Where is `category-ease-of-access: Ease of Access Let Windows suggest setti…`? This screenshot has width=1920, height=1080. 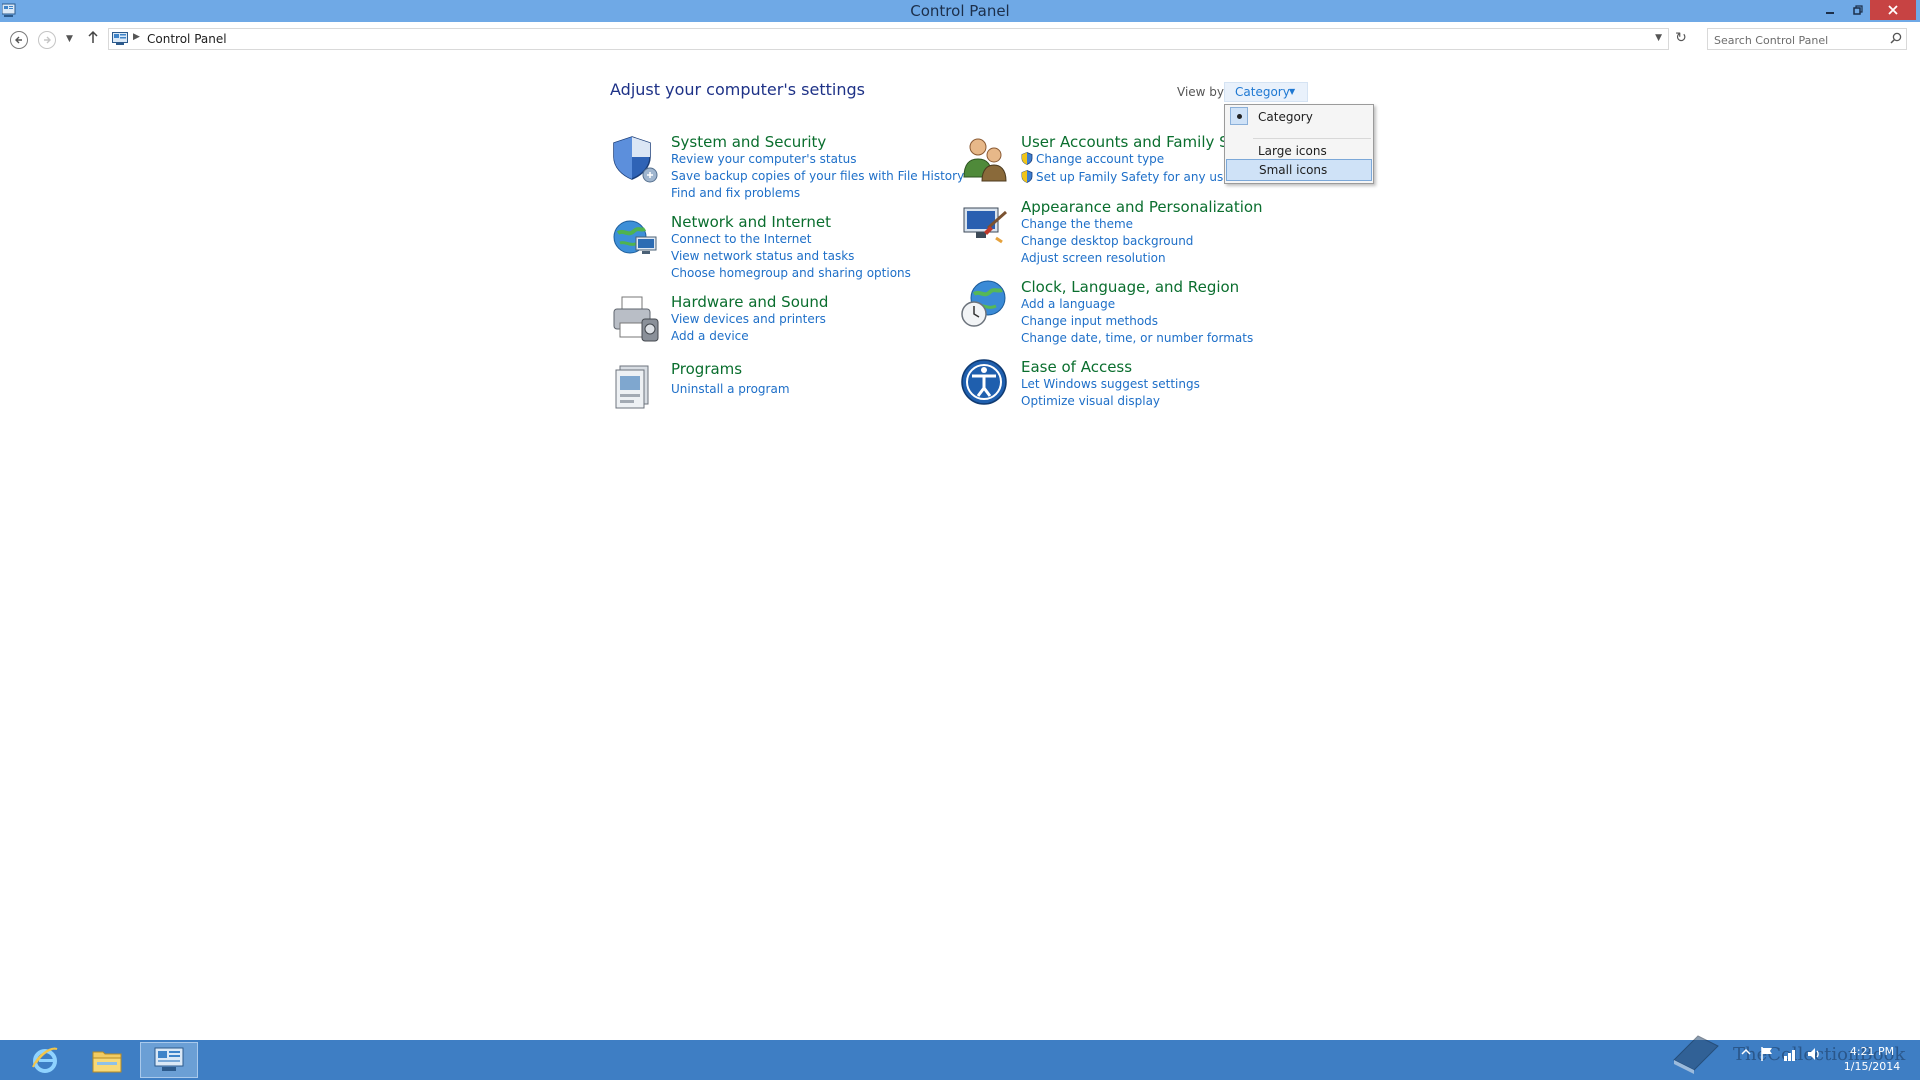 category-ease-of-access: Ease of Access Let Windows suggest setti… is located at coordinates (1130, 386).